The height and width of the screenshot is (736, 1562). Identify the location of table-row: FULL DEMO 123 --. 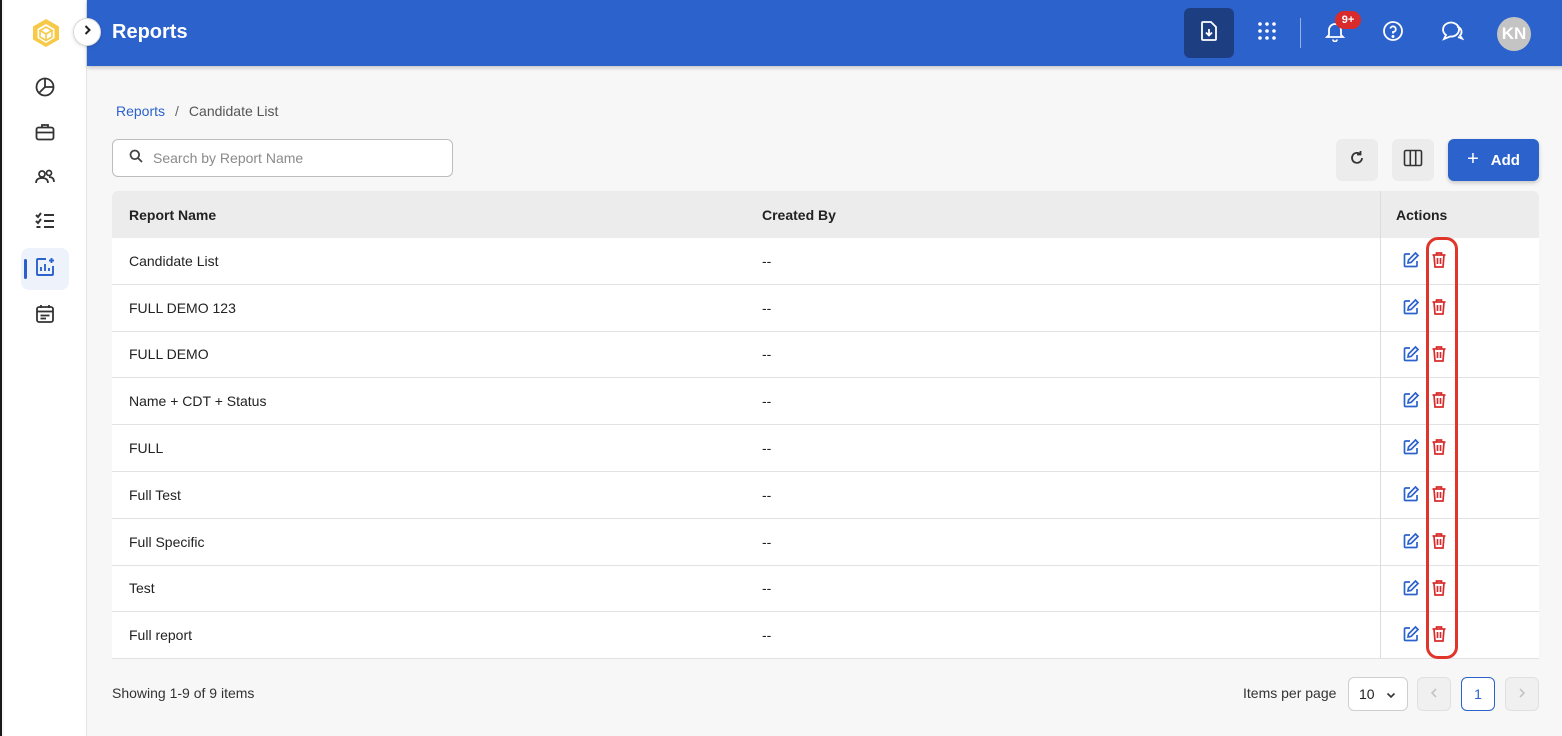
(825, 308).